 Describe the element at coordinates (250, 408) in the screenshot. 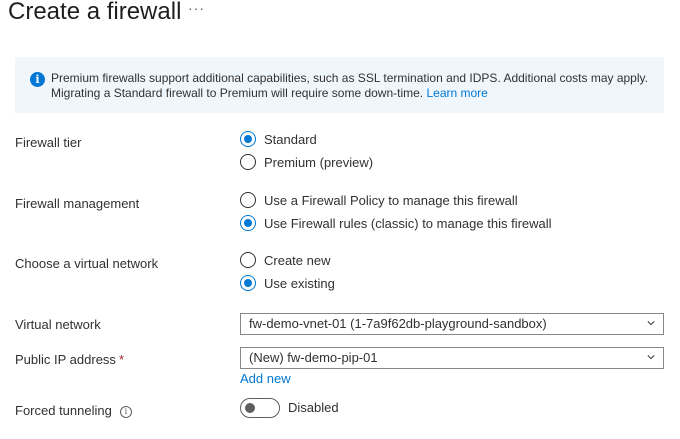

I see `toggle-knob` at that location.